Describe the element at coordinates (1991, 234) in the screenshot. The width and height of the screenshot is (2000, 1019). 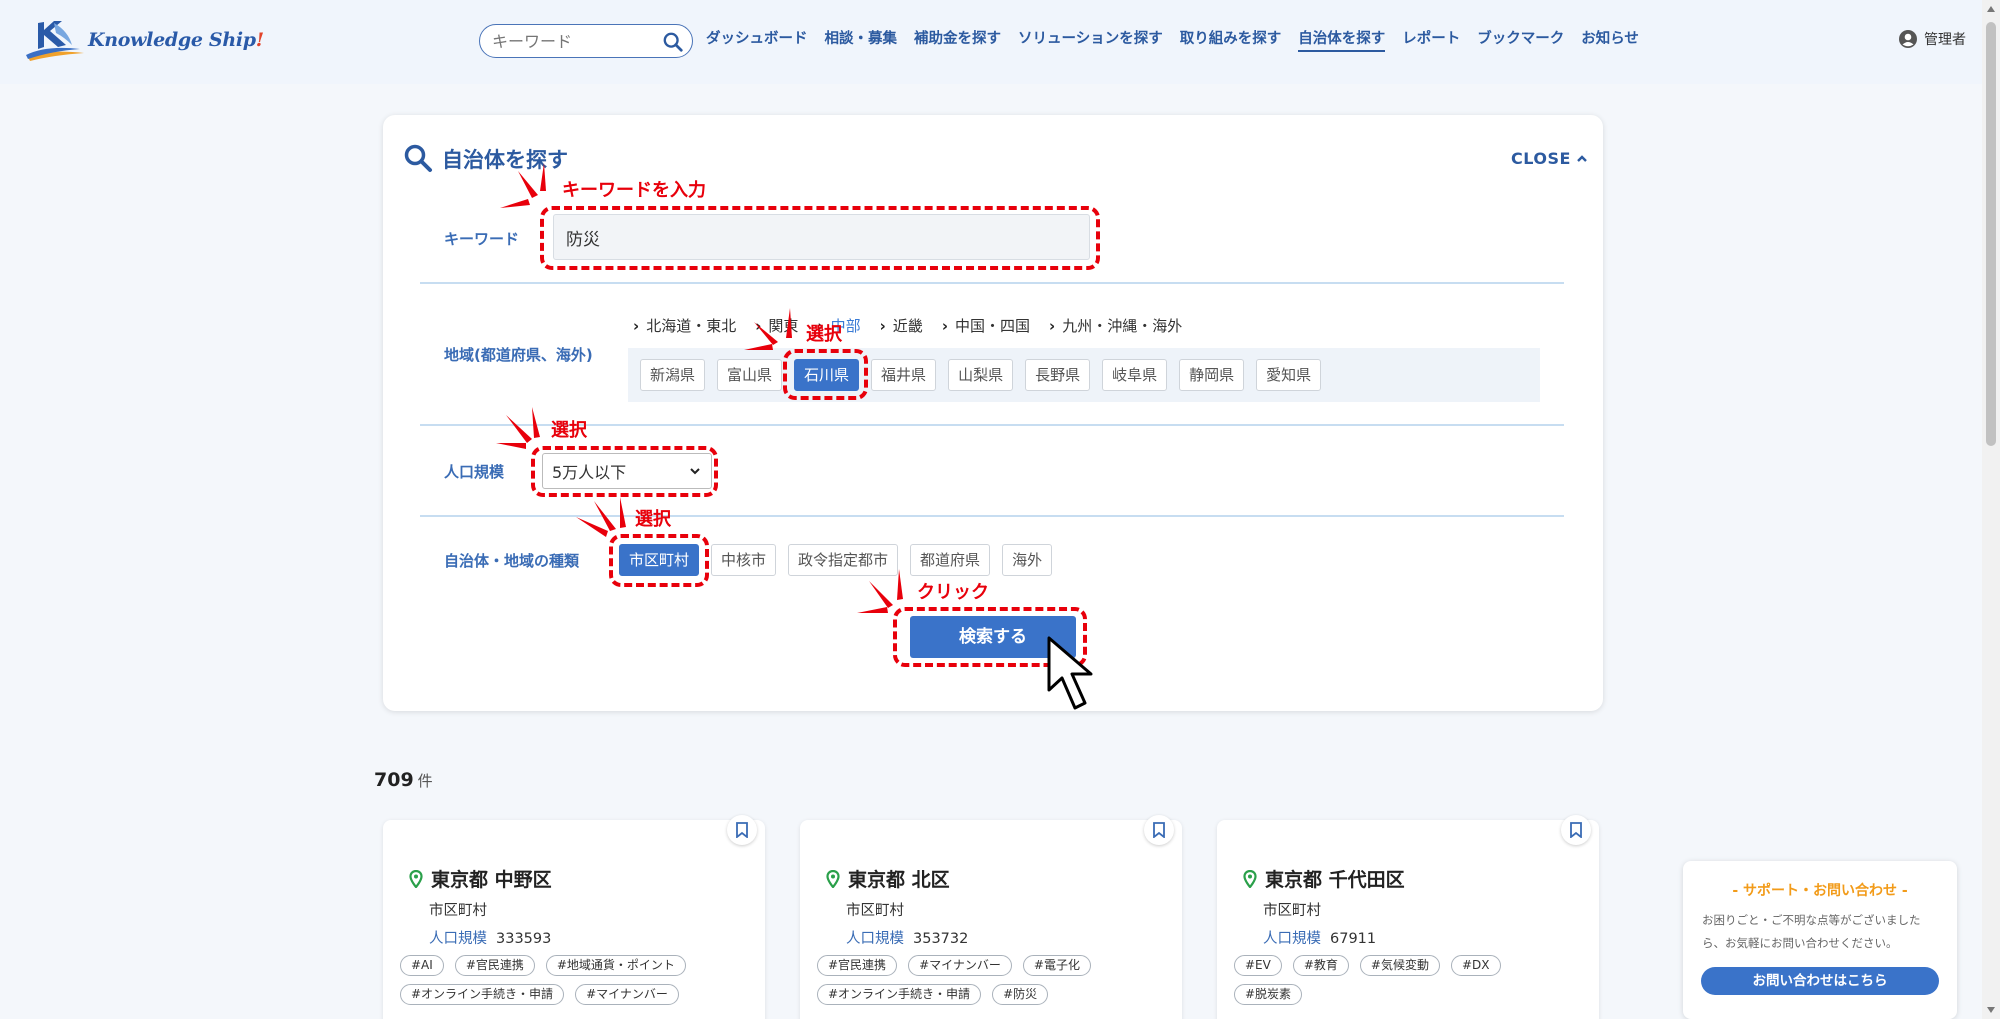
I see `scroll-thumb` at that location.